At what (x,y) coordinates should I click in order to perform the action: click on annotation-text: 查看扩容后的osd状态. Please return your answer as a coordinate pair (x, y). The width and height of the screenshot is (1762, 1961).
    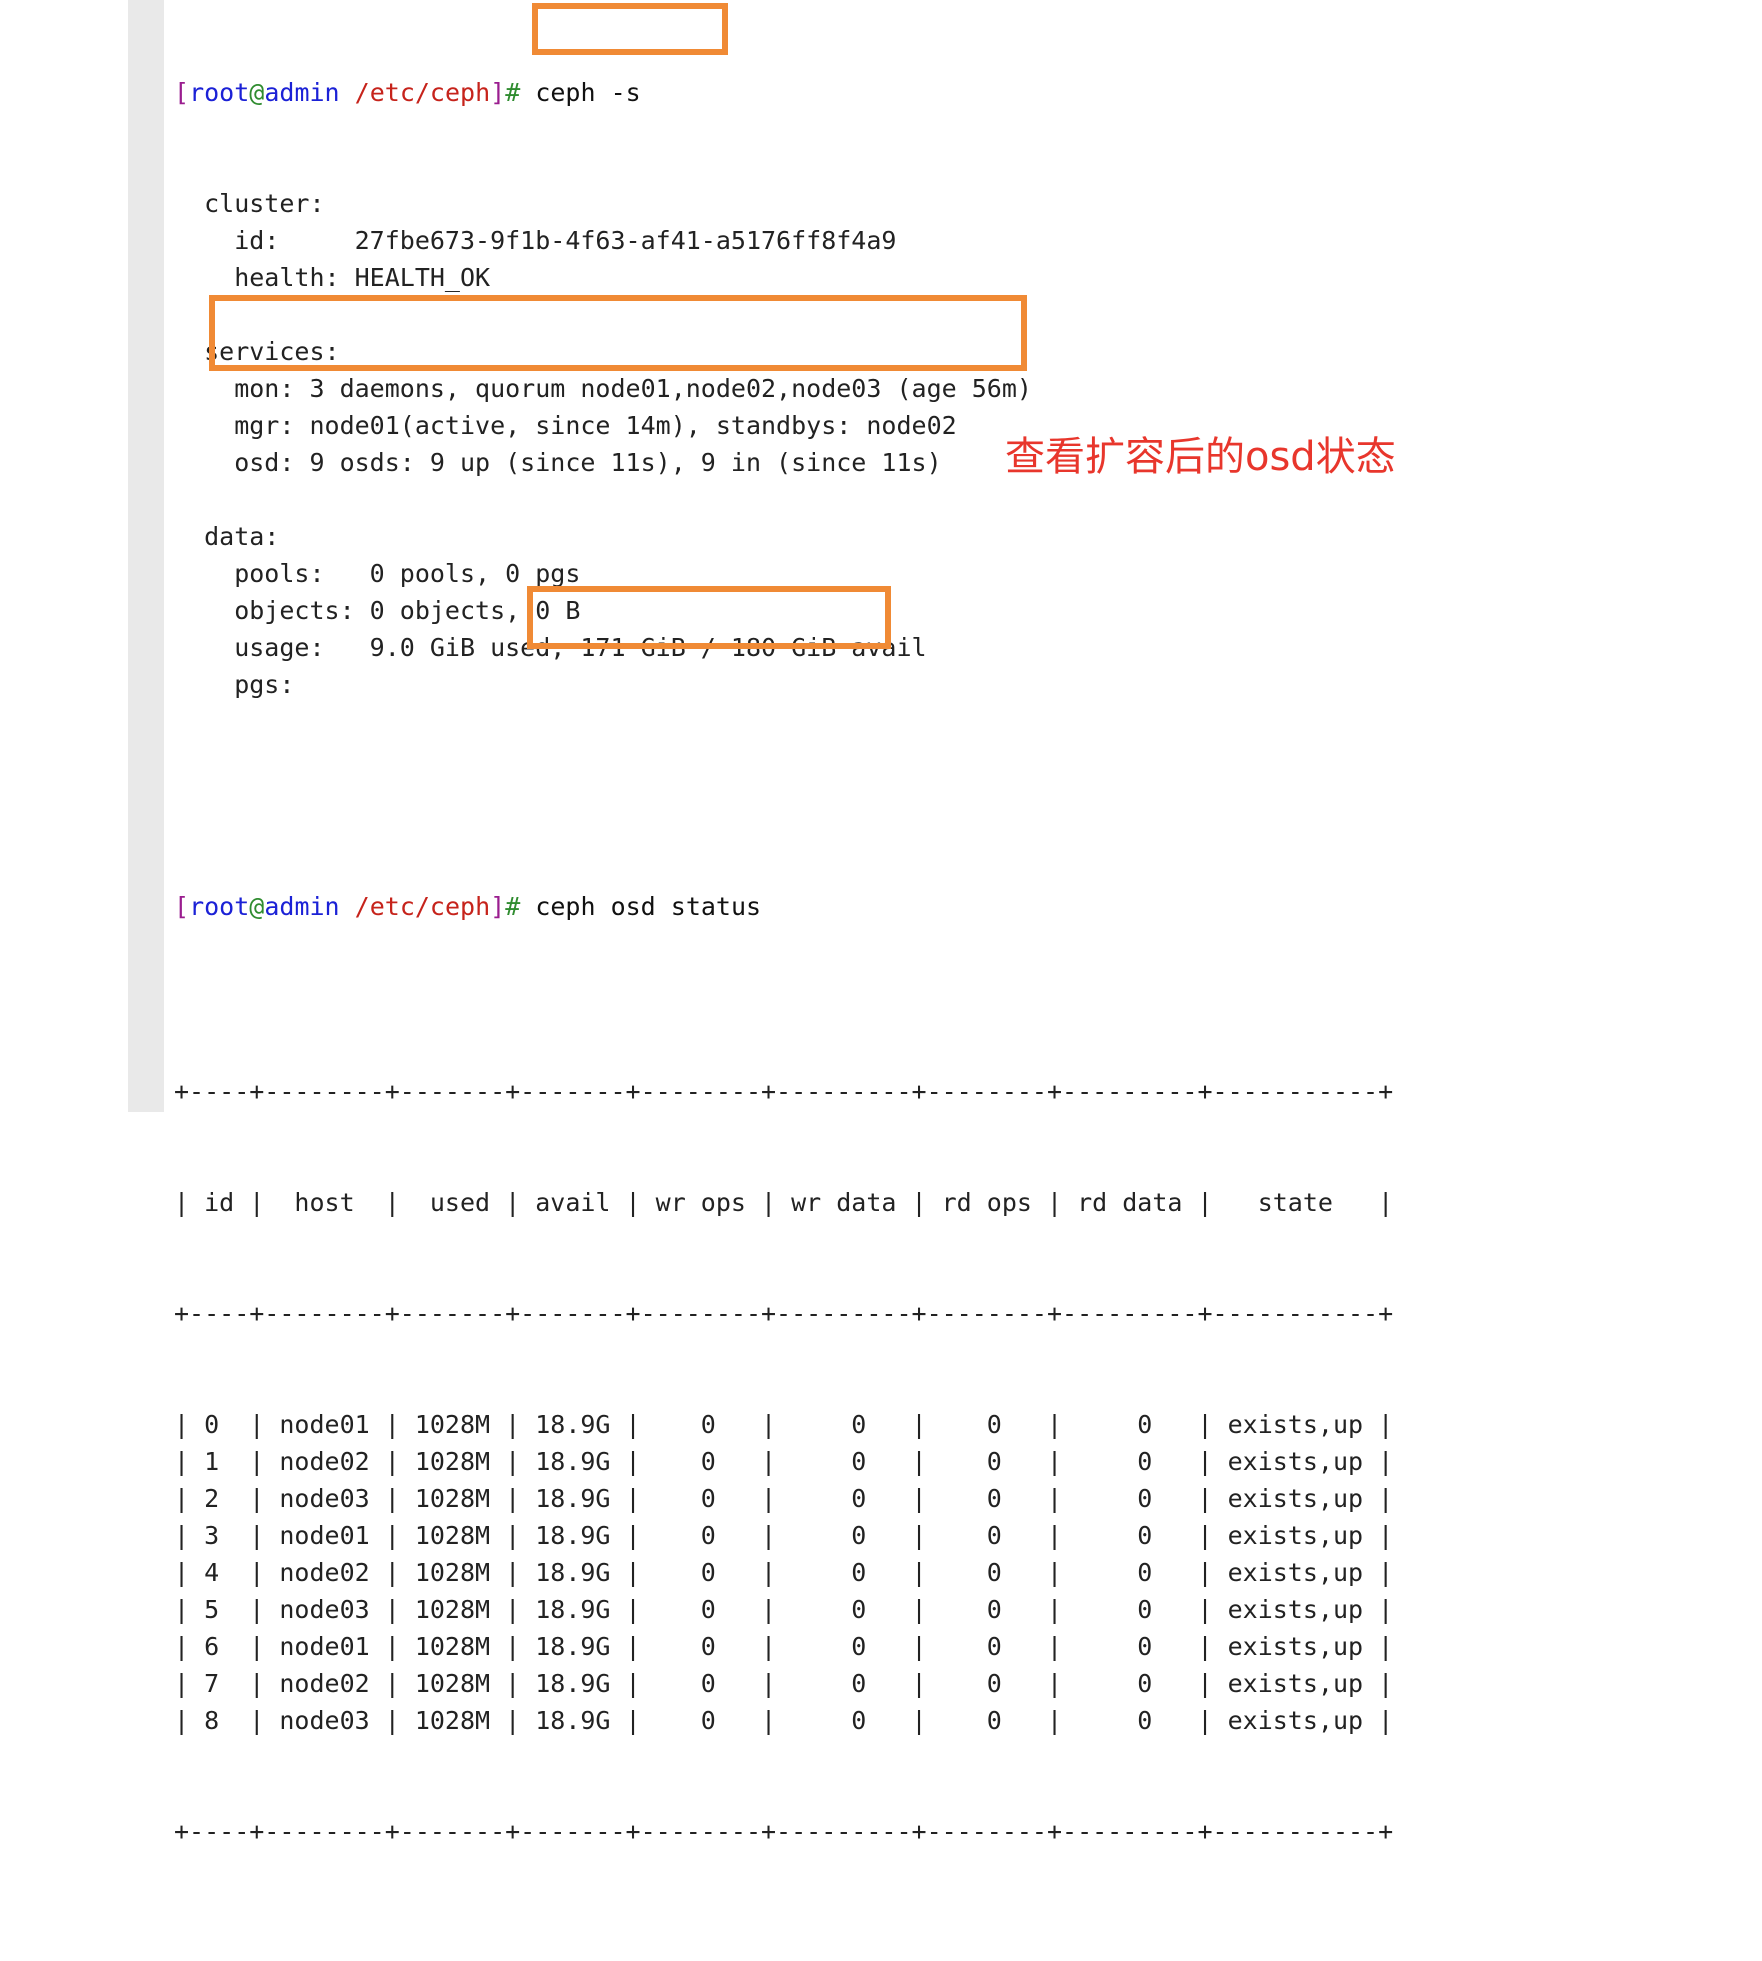
    Looking at the image, I should click on (1200, 457).